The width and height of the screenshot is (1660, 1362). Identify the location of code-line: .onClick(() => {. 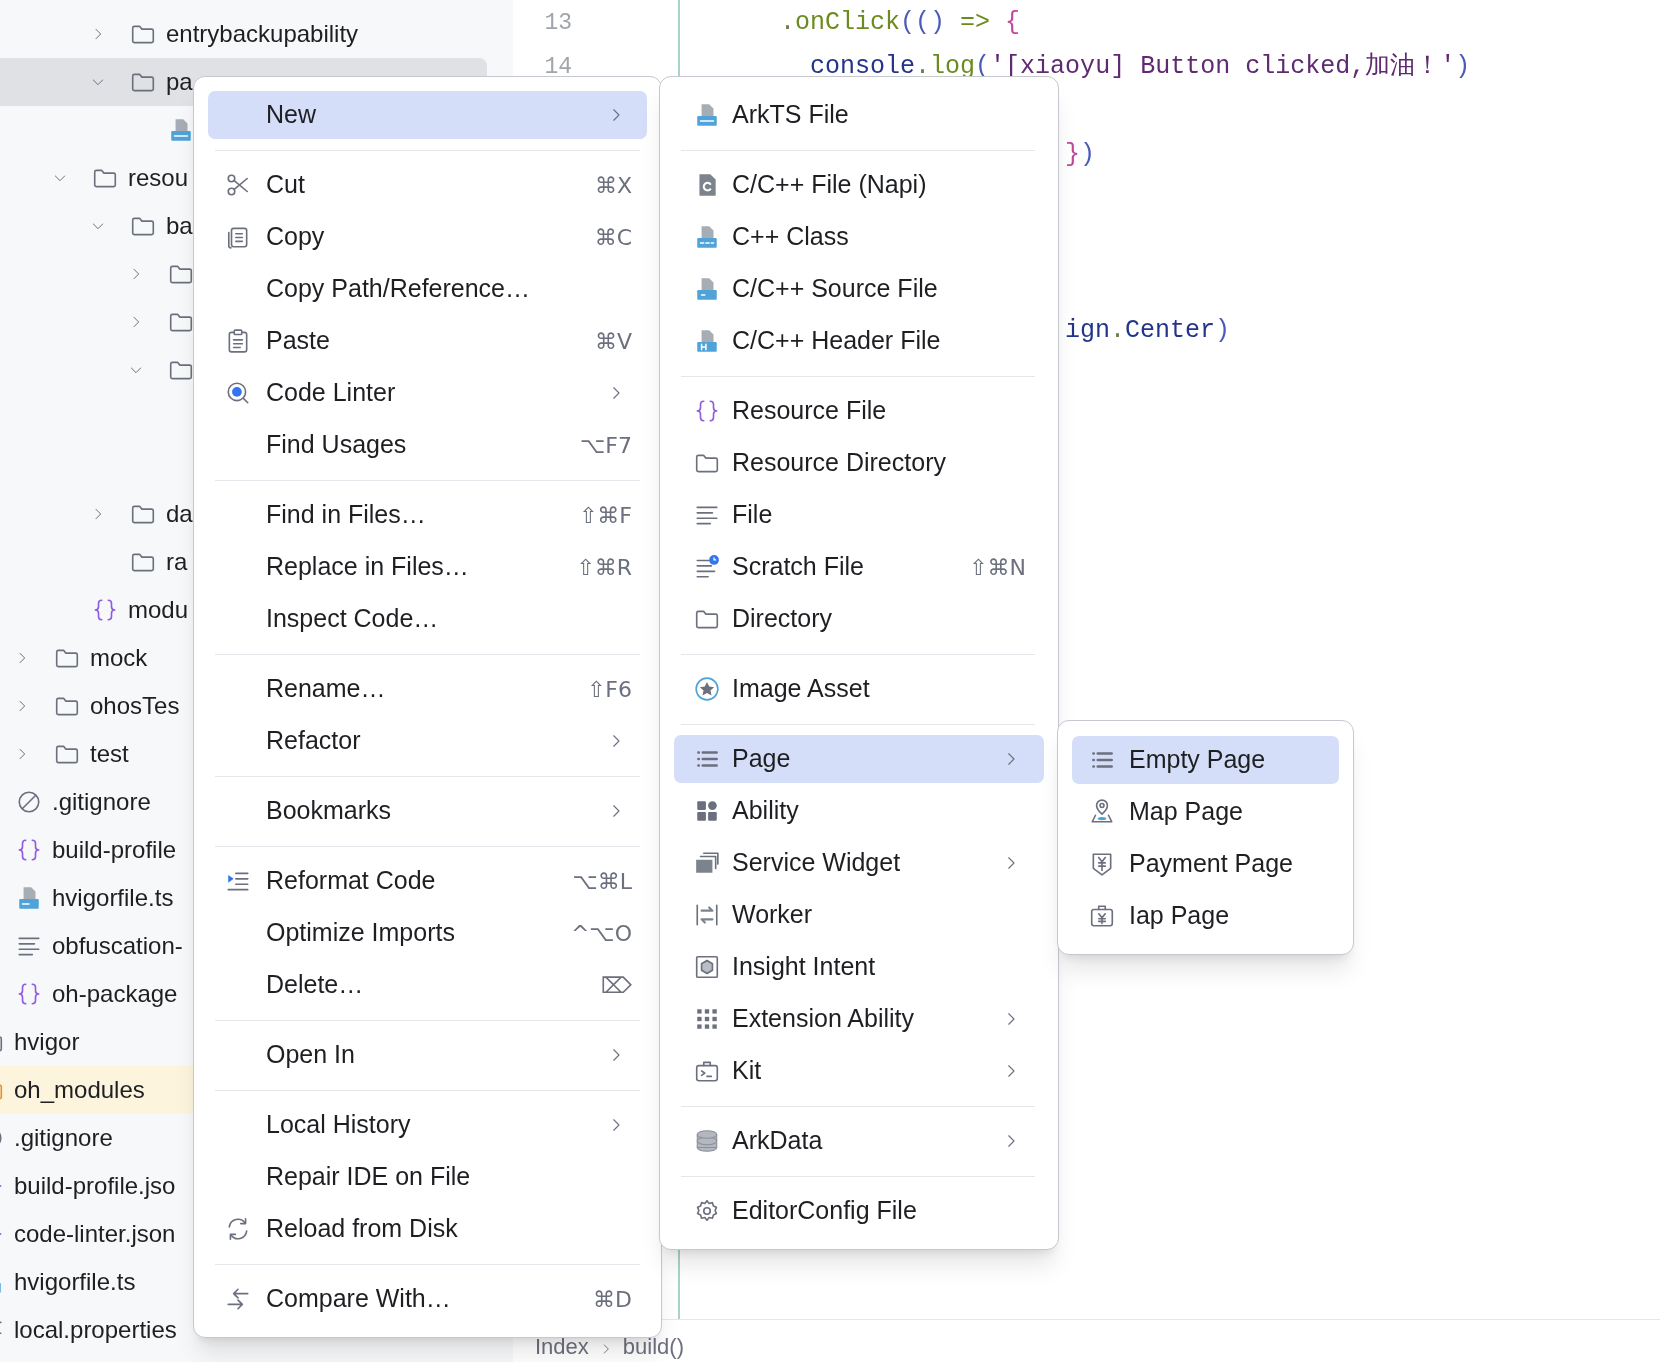
(900, 23).